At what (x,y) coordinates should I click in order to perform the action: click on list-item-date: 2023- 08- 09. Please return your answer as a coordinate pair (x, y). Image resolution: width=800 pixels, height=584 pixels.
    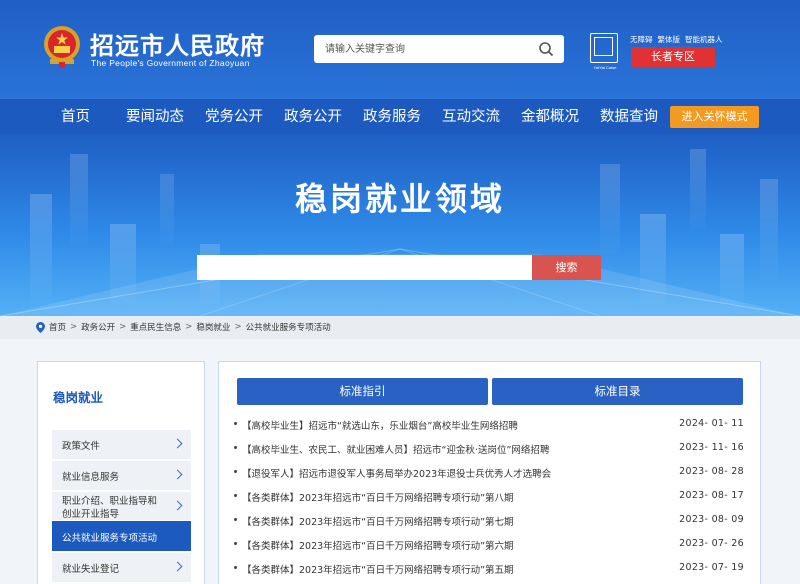
    Looking at the image, I should click on (711, 519).